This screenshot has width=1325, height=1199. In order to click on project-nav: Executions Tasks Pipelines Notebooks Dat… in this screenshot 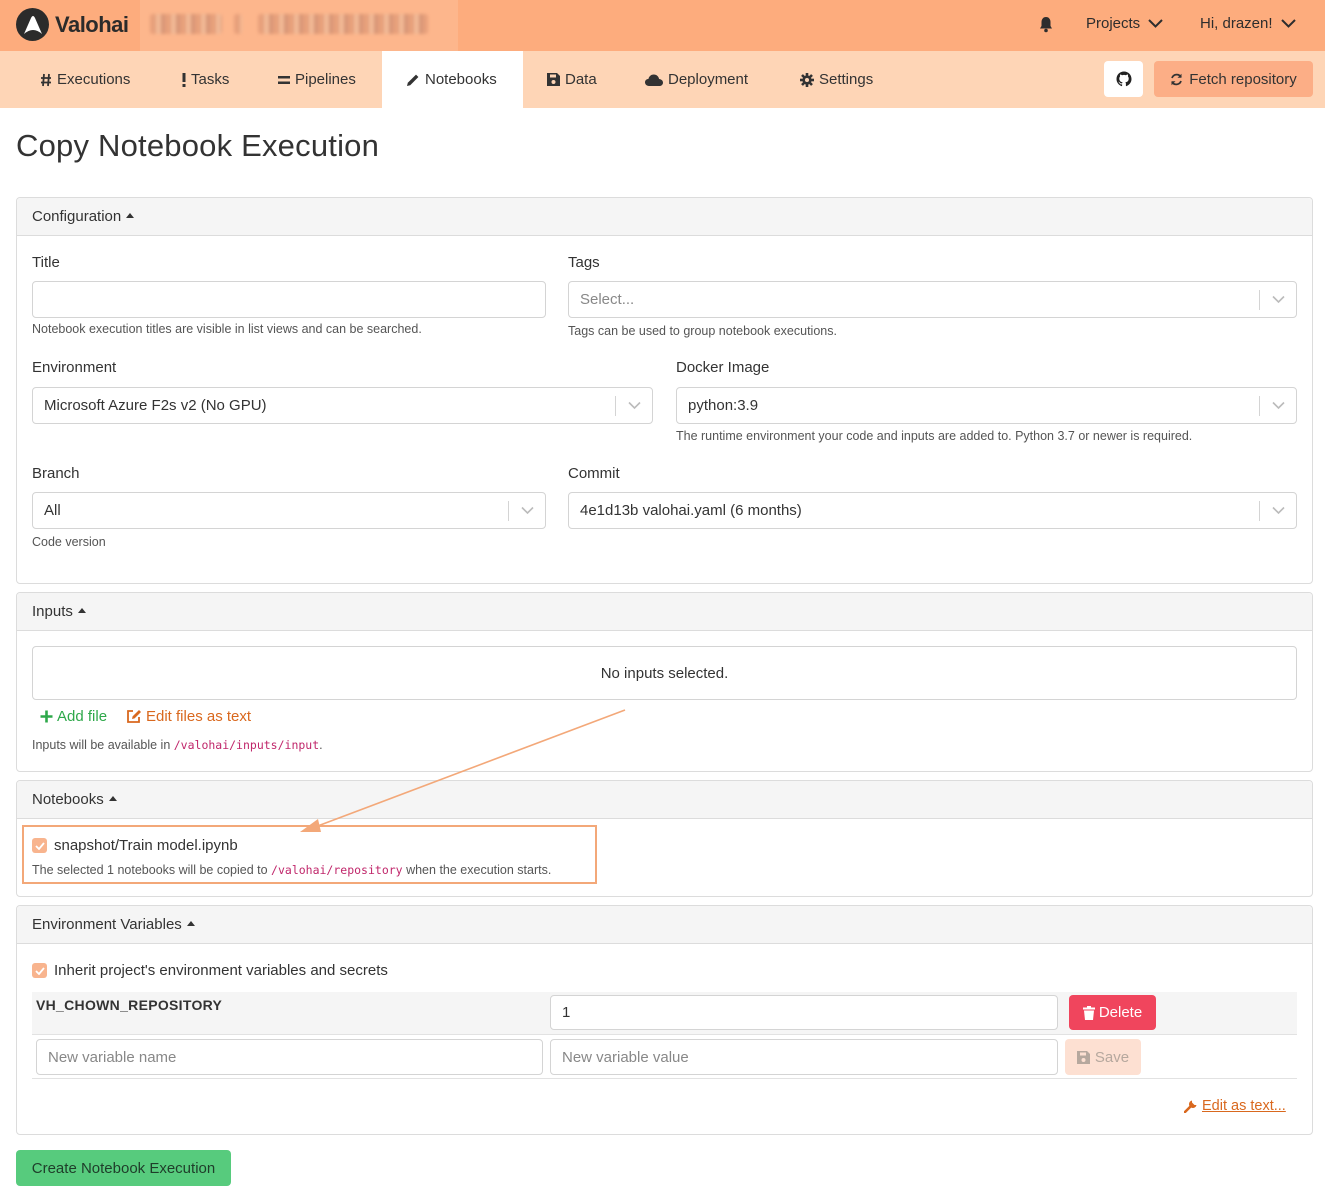, I will do `click(662, 79)`.